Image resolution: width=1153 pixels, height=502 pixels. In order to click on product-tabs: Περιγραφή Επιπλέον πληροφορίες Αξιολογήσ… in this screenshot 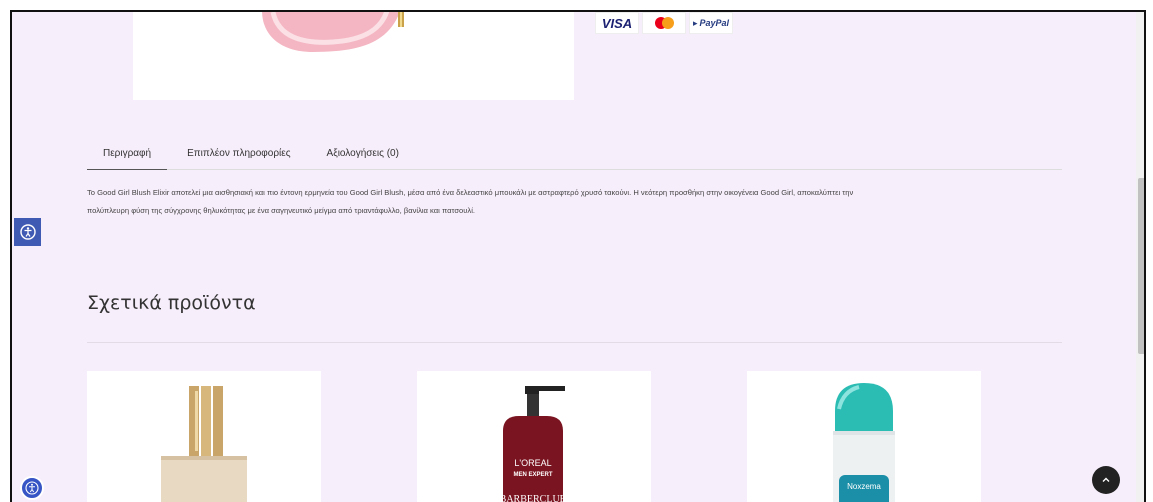, I will do `click(574, 155)`.